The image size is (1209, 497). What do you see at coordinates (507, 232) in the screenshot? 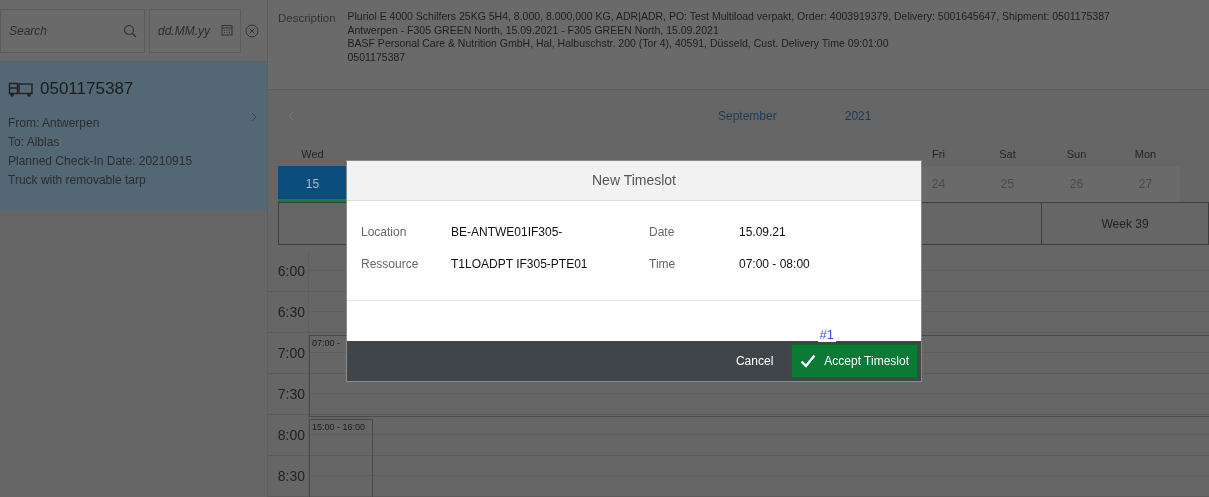
I see `field-value: BE-ANTWE01IF305-` at bounding box center [507, 232].